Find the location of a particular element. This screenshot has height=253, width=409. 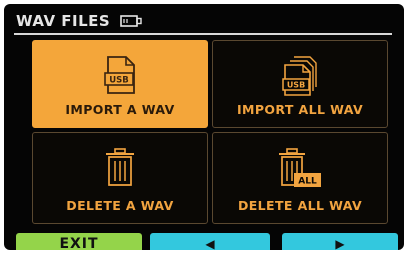

previous-button: ◀ is located at coordinates (210, 241).